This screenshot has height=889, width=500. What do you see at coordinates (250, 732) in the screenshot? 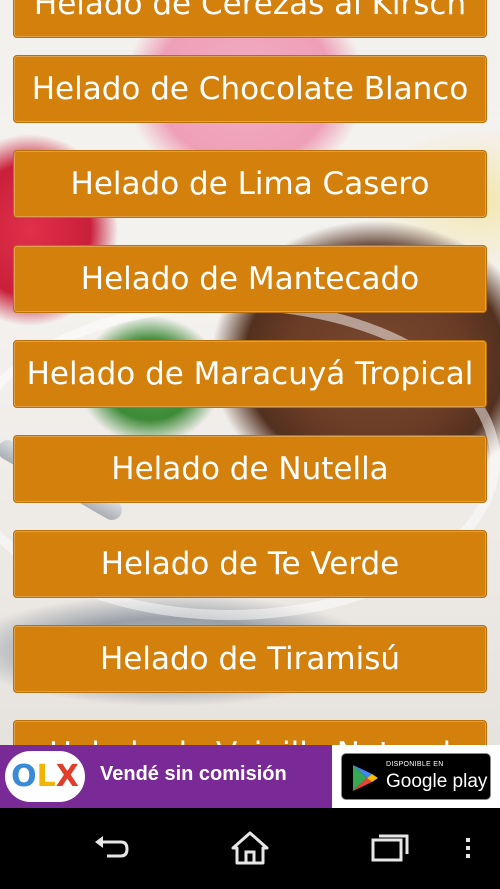
I see `list-item: Helado de Vainilla Natural` at bounding box center [250, 732].